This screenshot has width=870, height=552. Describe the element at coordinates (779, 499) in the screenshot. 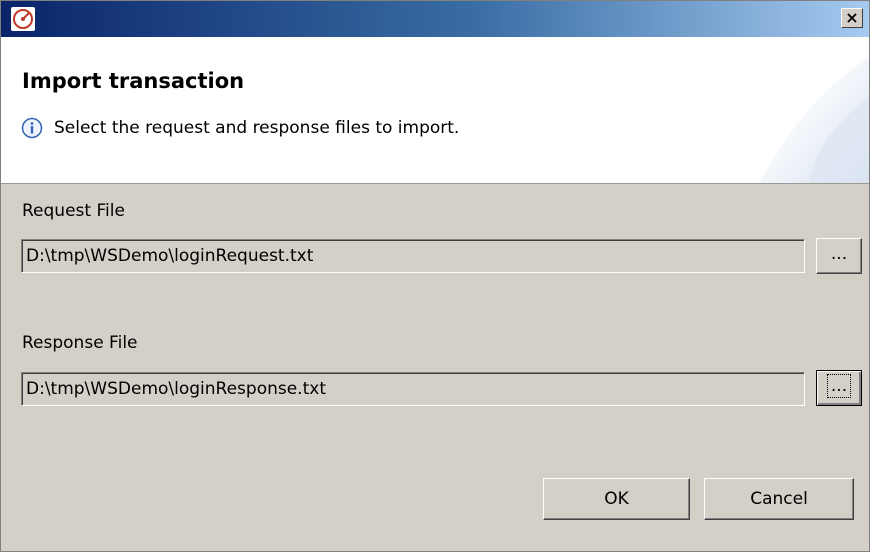

I see `cancel-button: Cancel` at that location.